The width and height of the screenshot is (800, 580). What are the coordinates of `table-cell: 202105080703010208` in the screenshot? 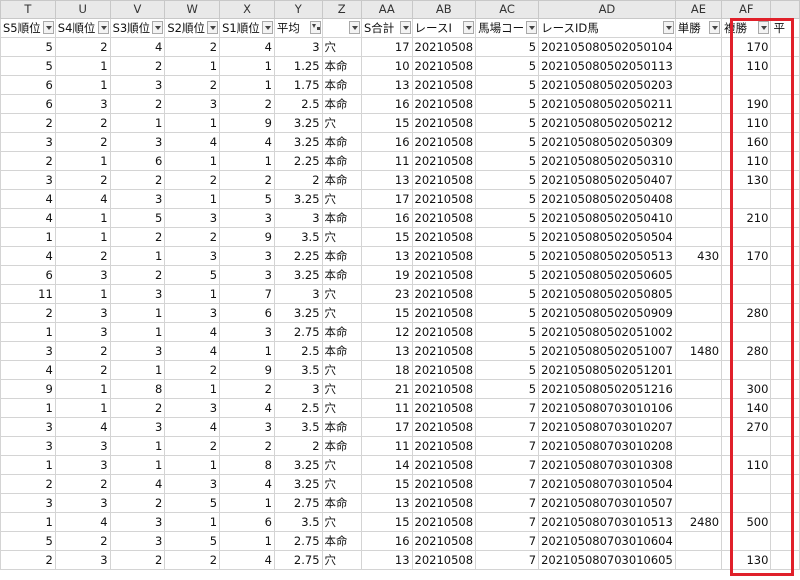 It's located at (607, 446).